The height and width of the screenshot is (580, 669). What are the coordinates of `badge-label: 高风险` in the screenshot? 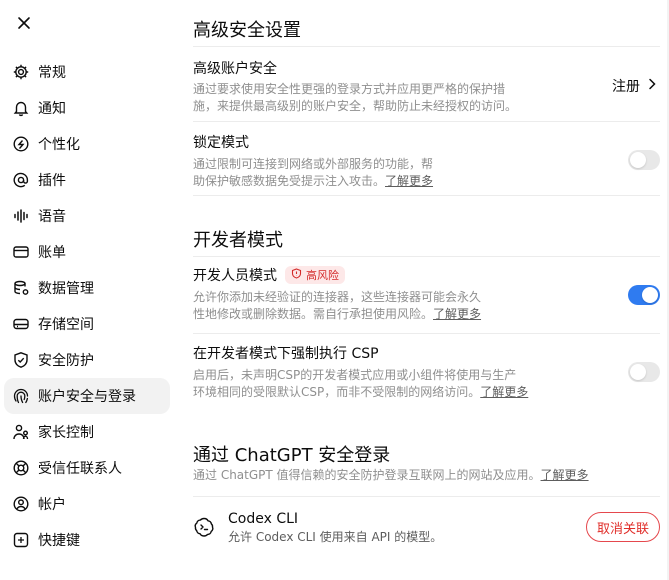 It's located at (322, 275).